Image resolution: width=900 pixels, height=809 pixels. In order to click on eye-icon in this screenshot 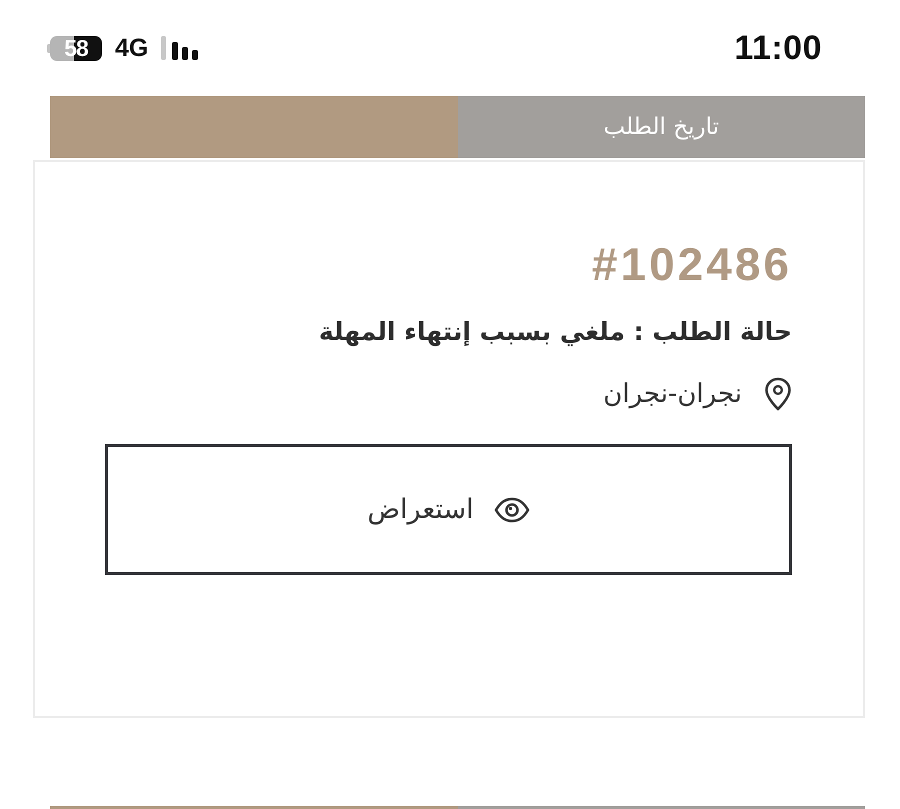, I will do `click(512, 509)`.